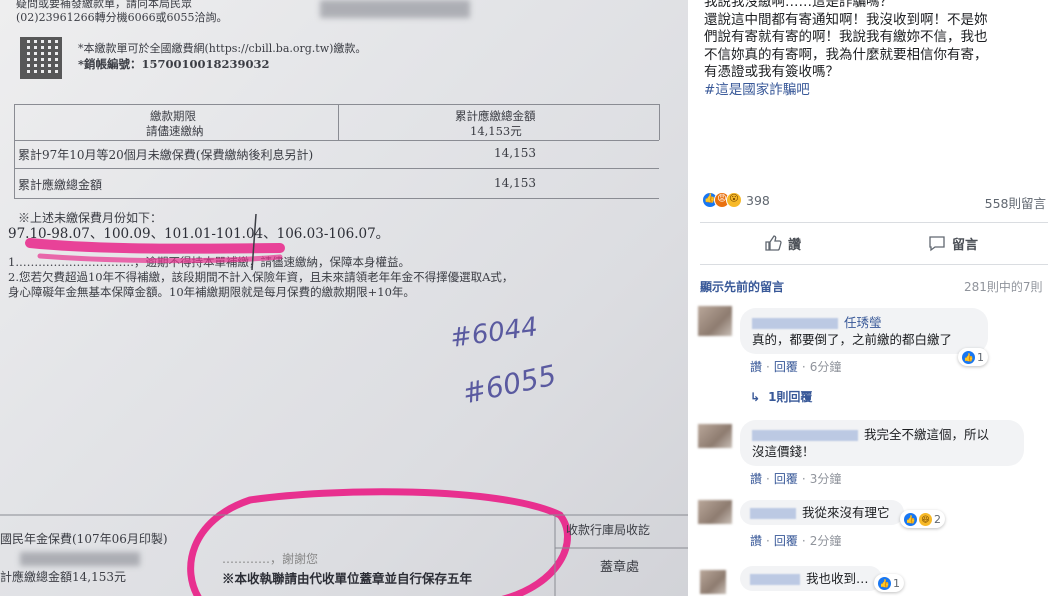  I want to click on like-label: 讚, so click(795, 245).